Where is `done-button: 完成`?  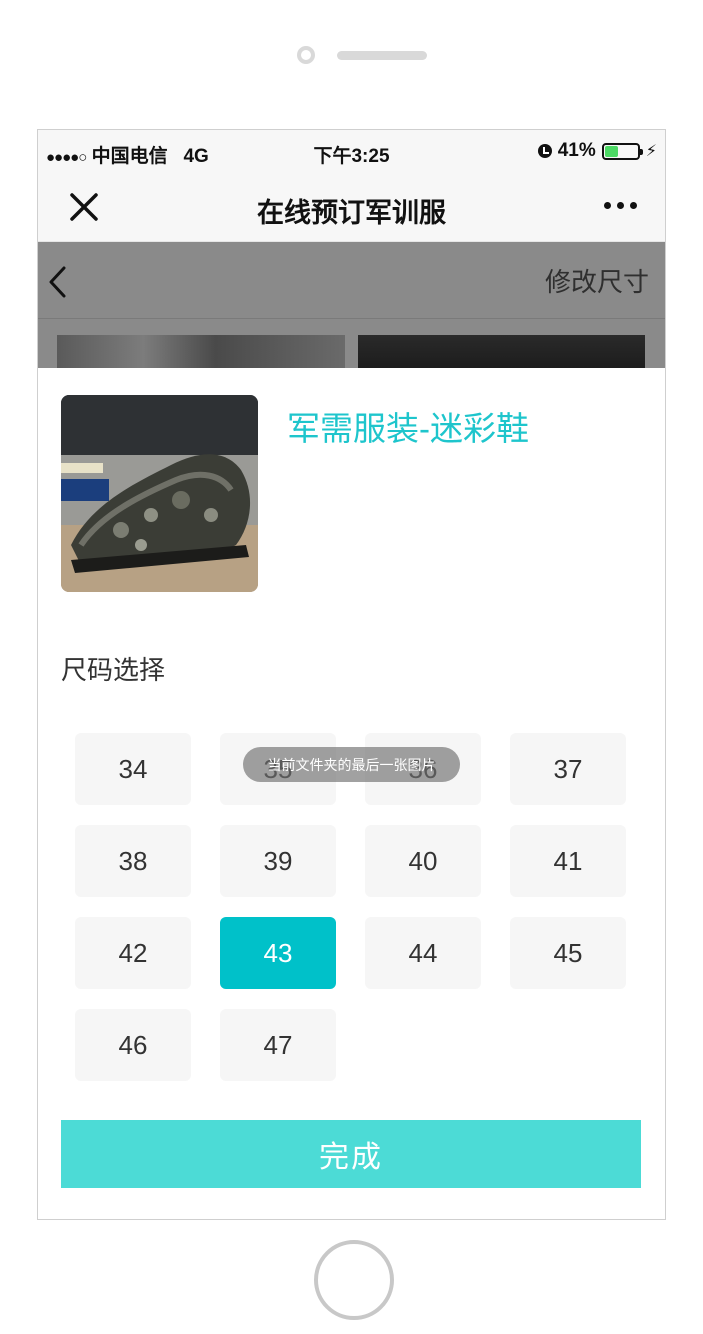
done-button: 完成 is located at coordinates (351, 1154).